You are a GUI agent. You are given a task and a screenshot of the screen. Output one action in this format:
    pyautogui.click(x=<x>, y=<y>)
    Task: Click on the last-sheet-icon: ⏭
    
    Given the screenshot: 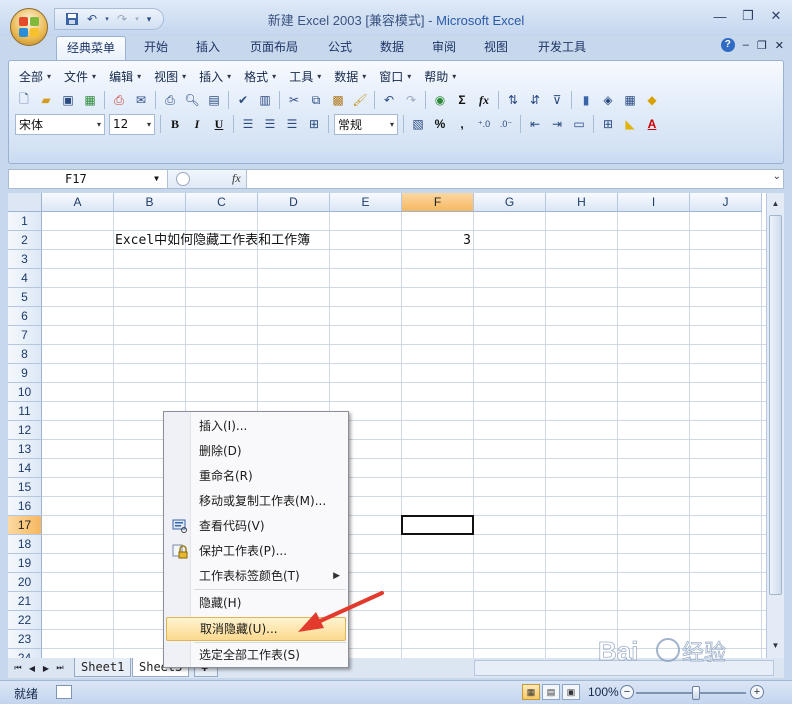 What is the action you would take?
    pyautogui.click(x=60, y=668)
    